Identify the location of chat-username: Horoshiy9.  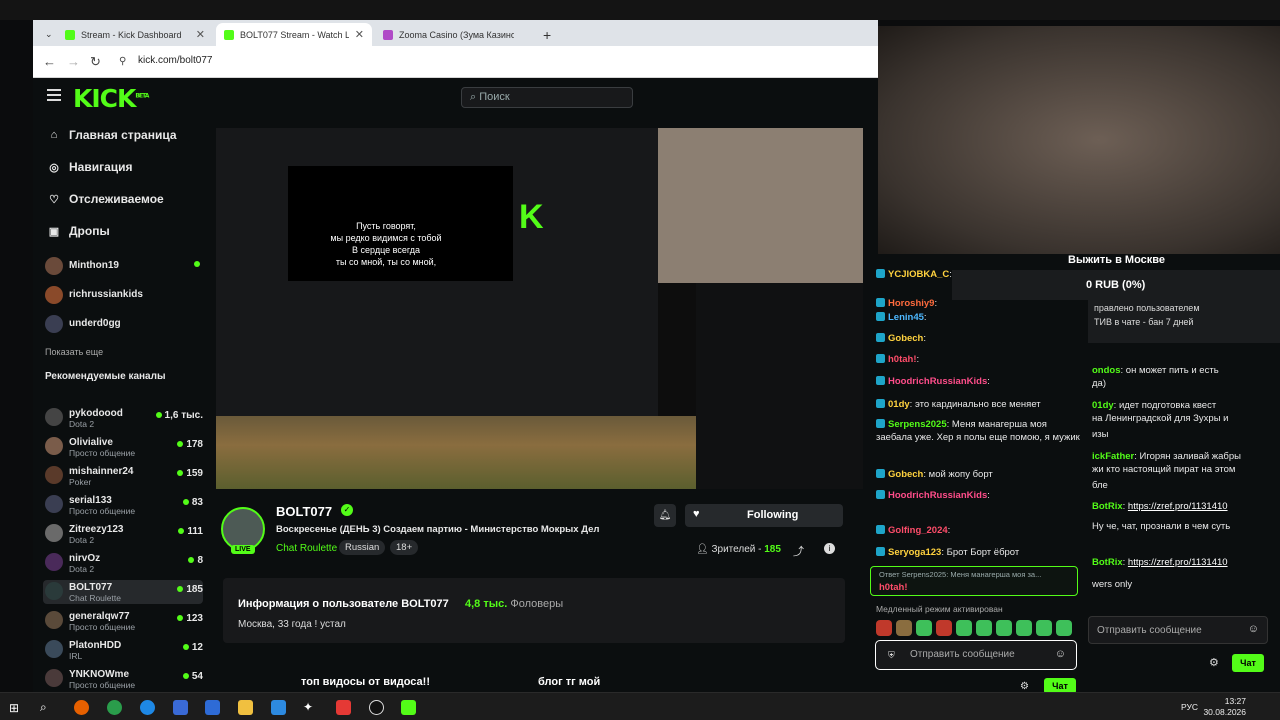
(911, 303).